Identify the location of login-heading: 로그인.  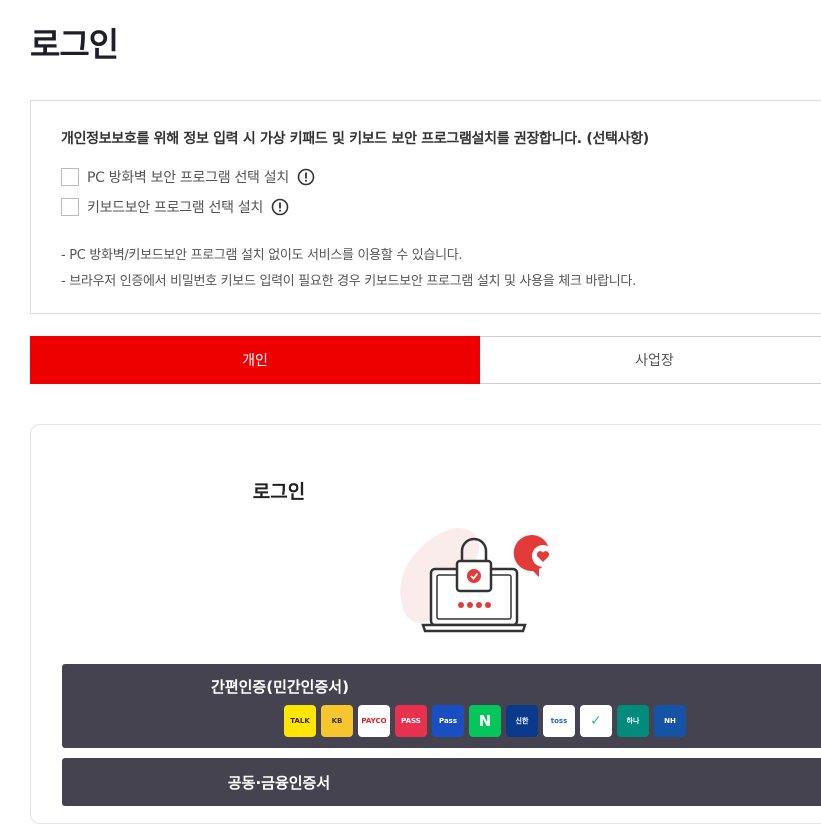
(279, 492).